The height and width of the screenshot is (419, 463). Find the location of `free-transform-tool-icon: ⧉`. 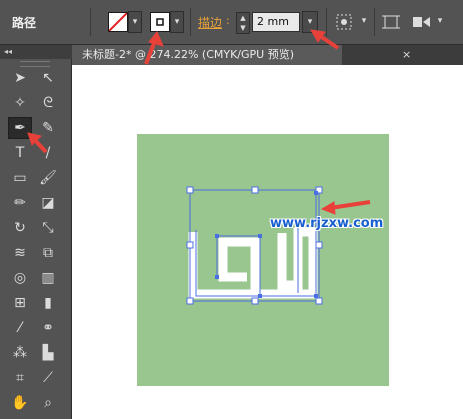

free-transform-tool-icon: ⧉ is located at coordinates (48, 253).